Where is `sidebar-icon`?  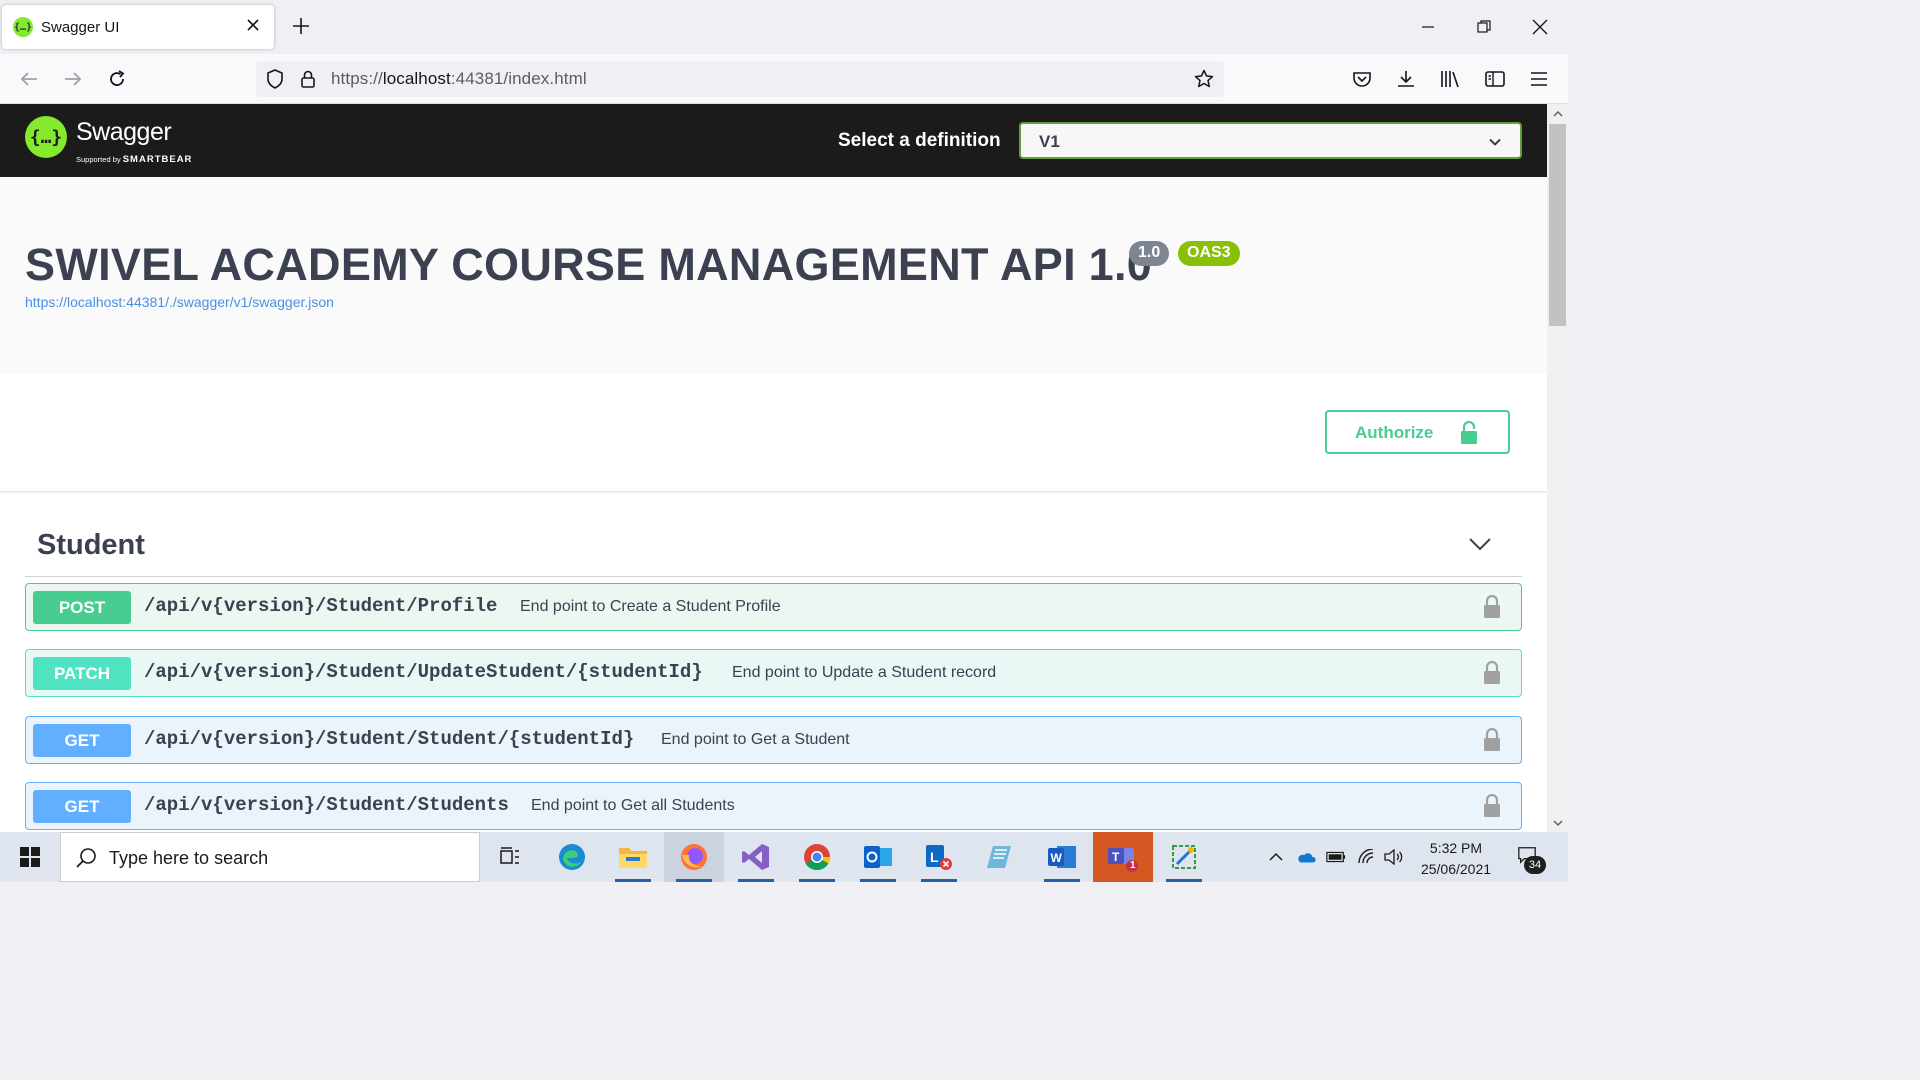
sidebar-icon is located at coordinates (1495, 79).